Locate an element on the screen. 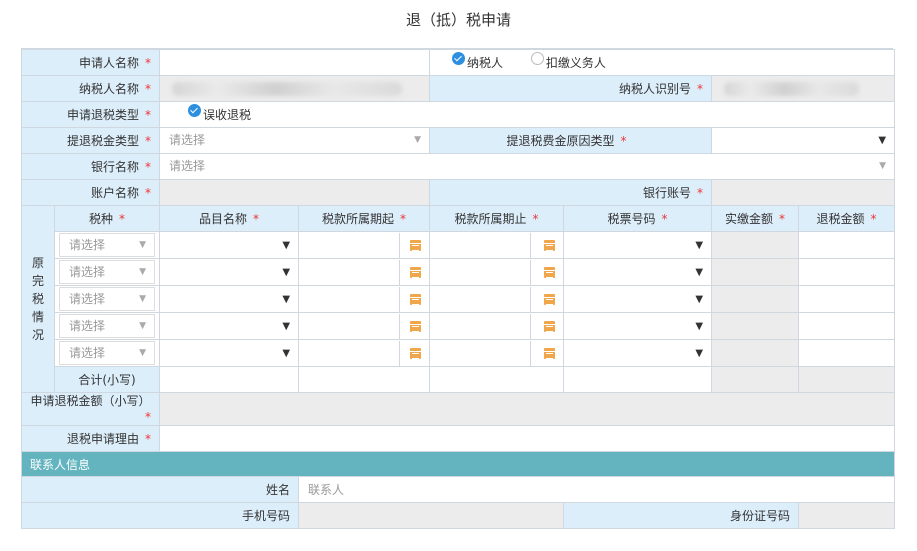  bank-name-select: 请选择 ▼ is located at coordinates (527, 166).